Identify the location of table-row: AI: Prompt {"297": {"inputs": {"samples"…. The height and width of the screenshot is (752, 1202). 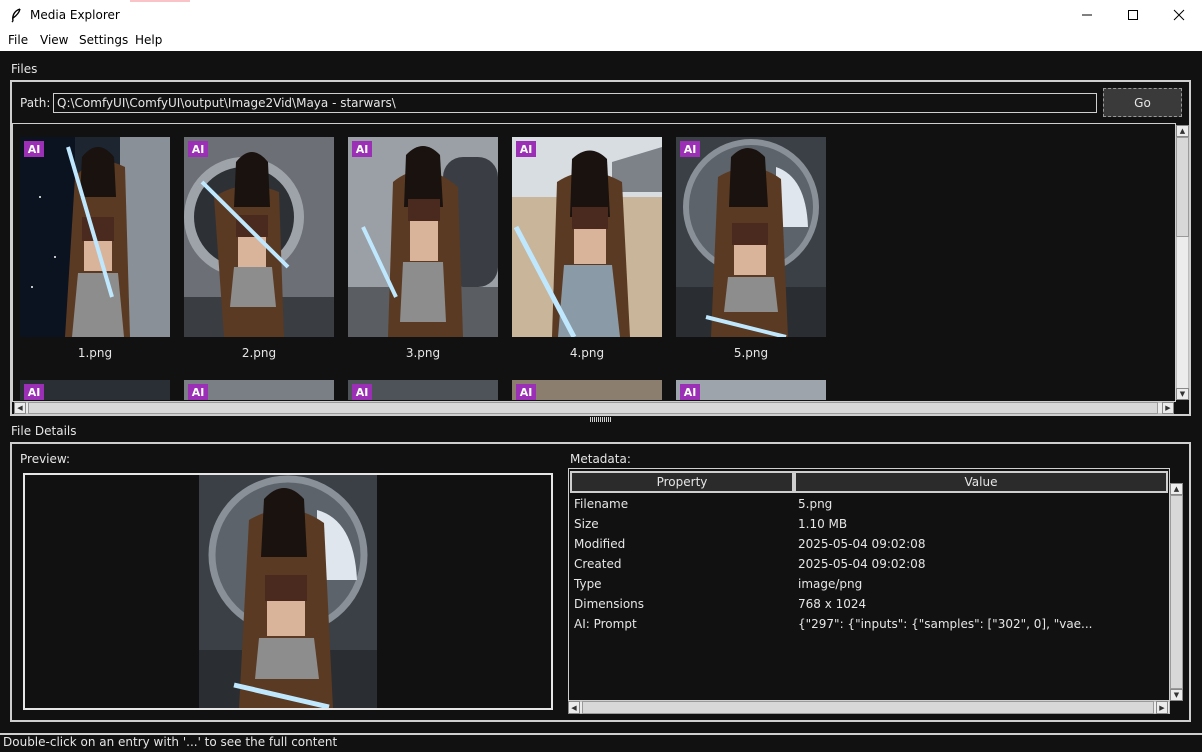
(869, 627).